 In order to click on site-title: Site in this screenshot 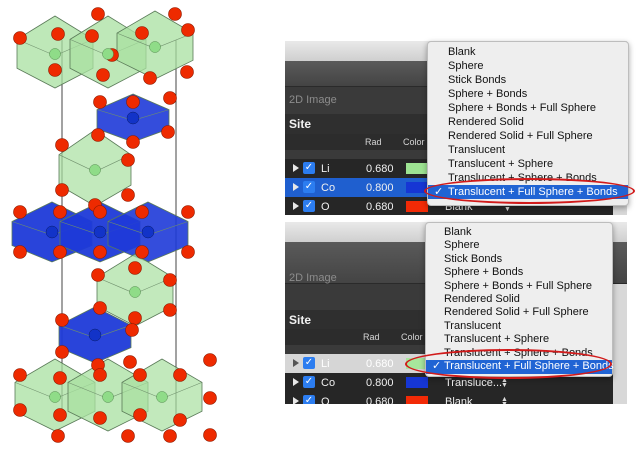, I will do `click(300, 124)`.